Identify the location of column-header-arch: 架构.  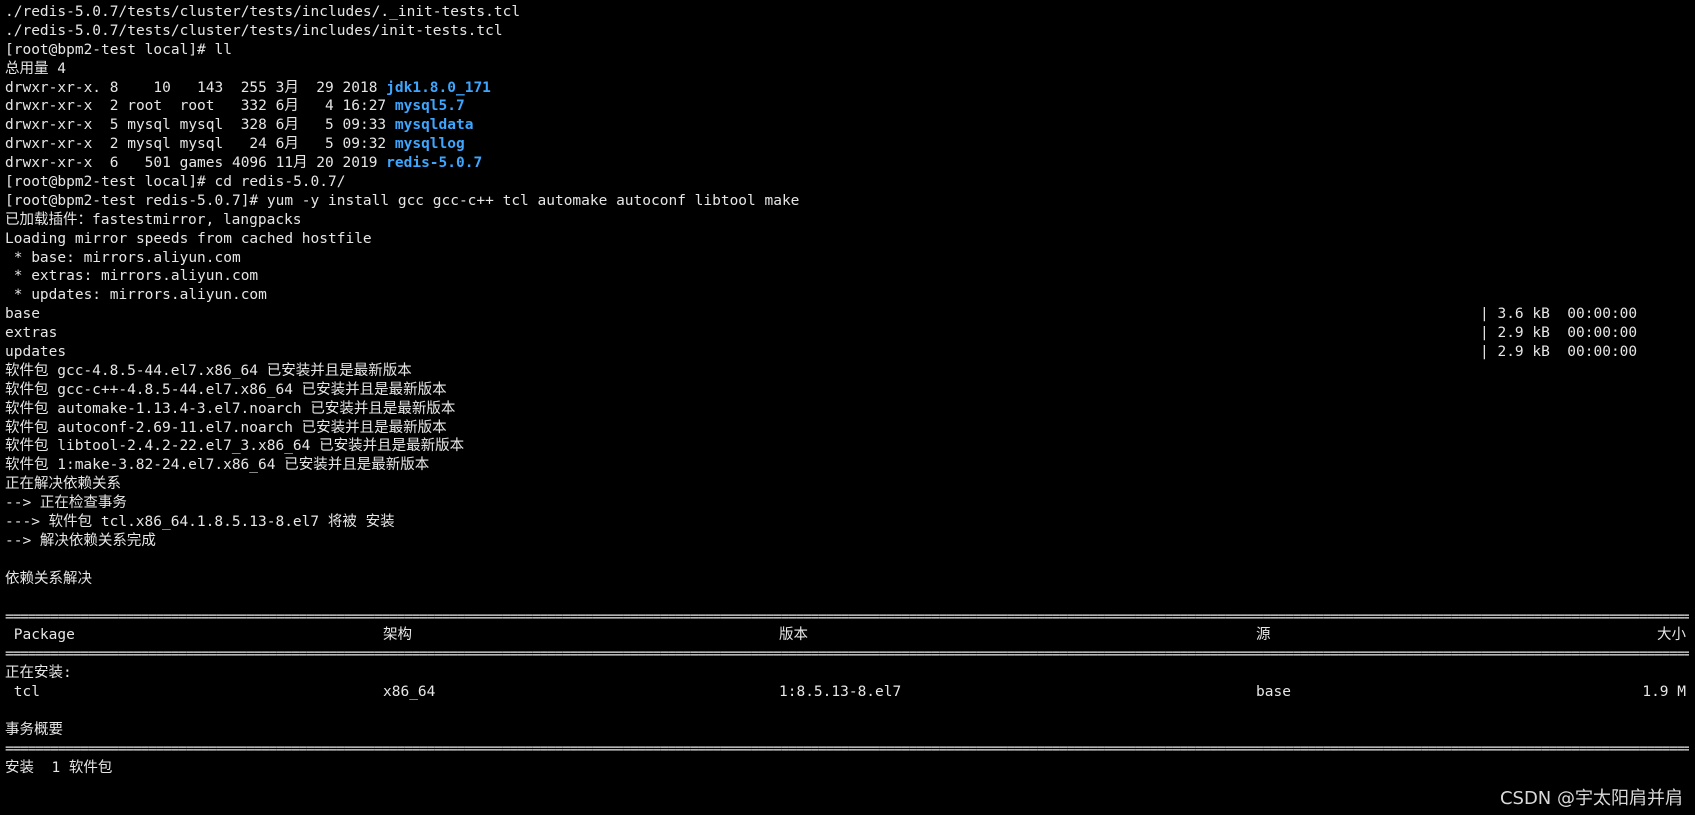
(397, 635).